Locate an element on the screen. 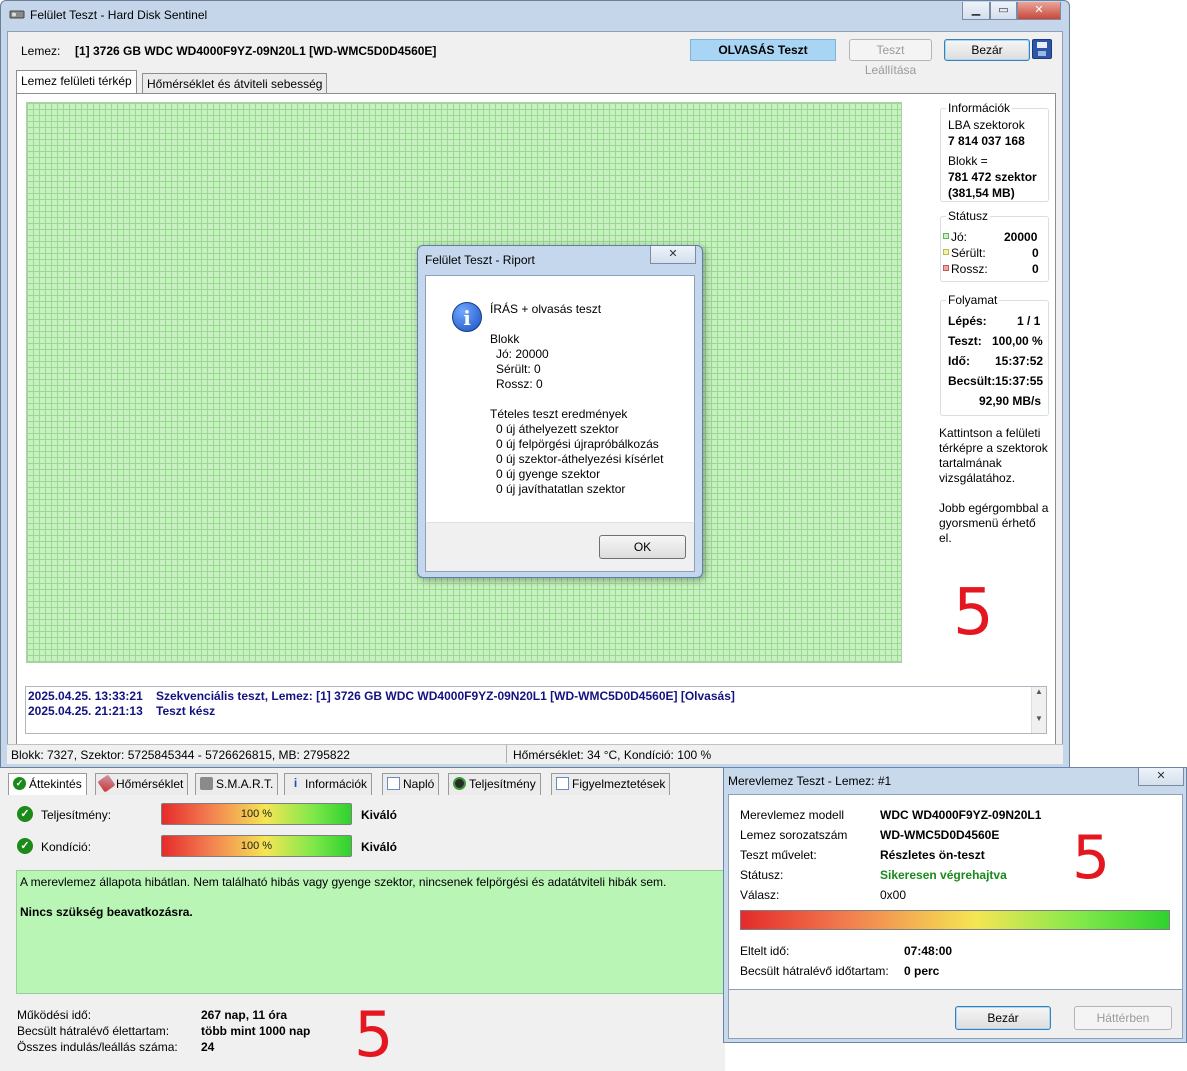 The image size is (1187, 1071). dialog-title: Felület Teszt - Riport is located at coordinates (480, 260).